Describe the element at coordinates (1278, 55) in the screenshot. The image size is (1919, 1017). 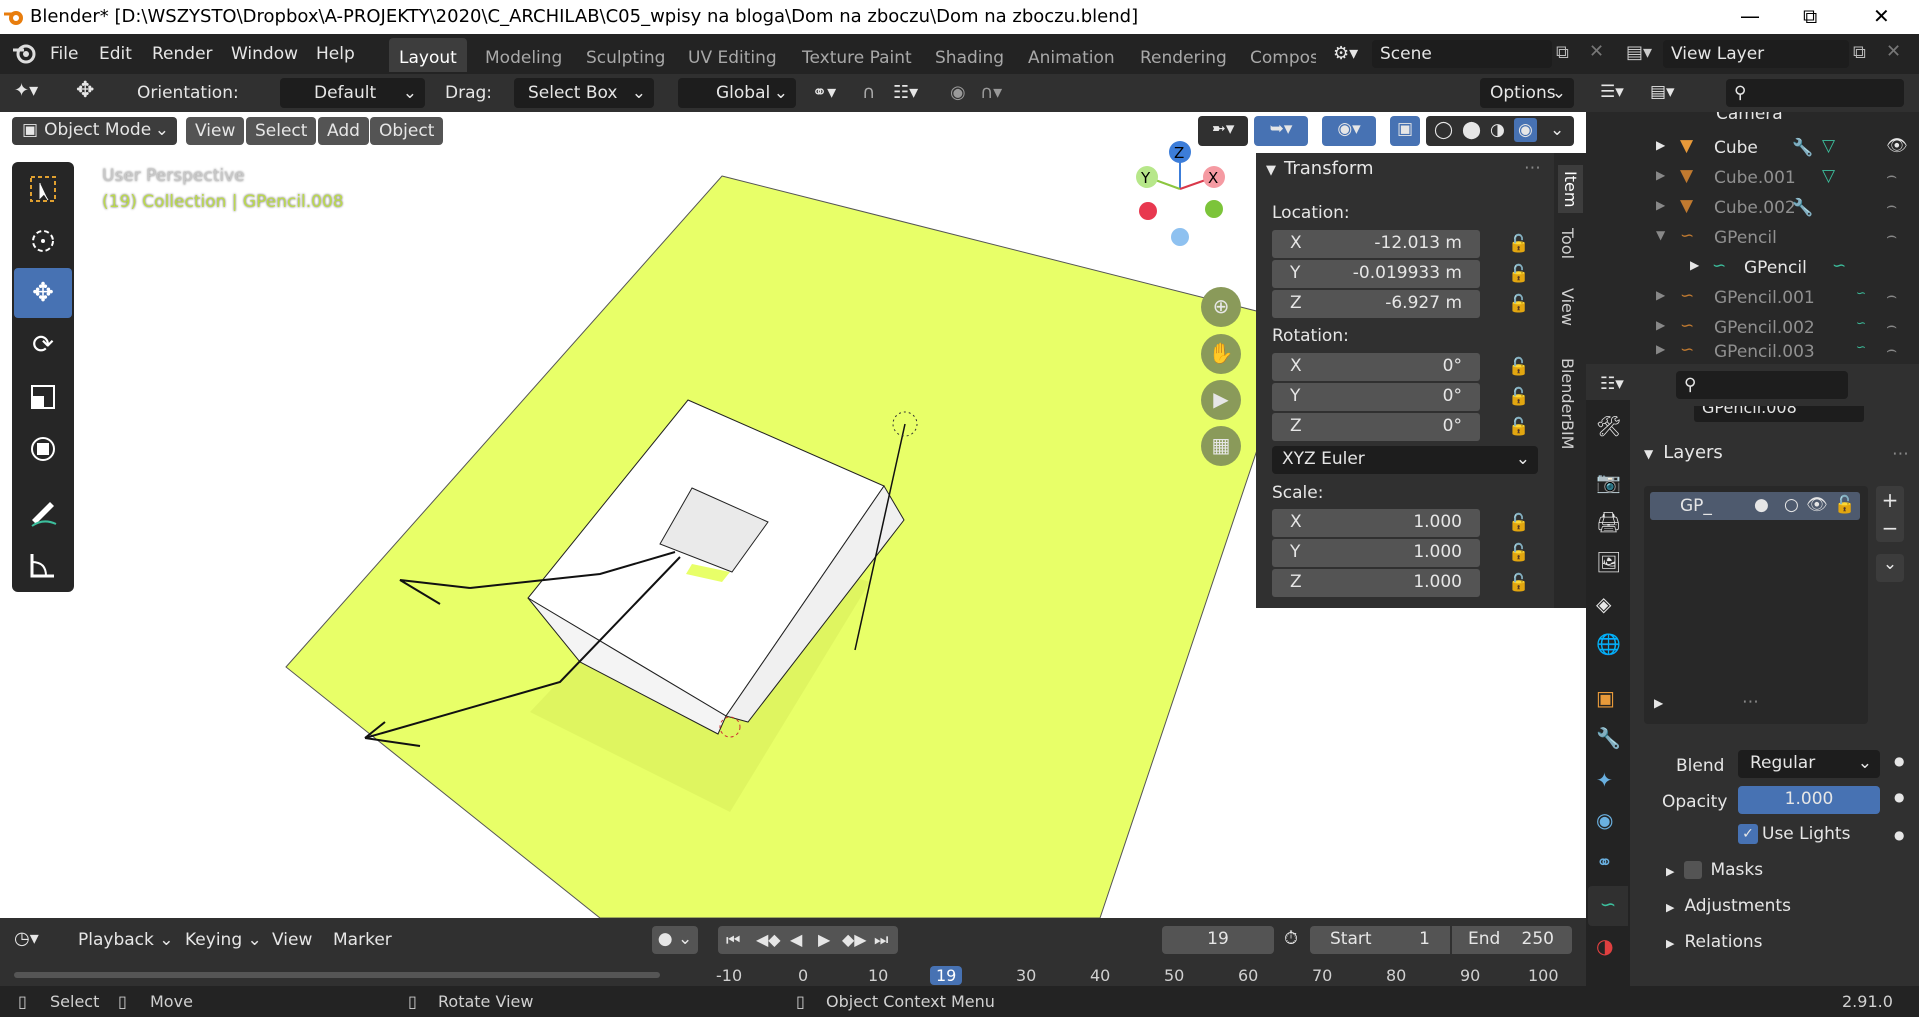
I see `tab-compositing: Compos` at that location.